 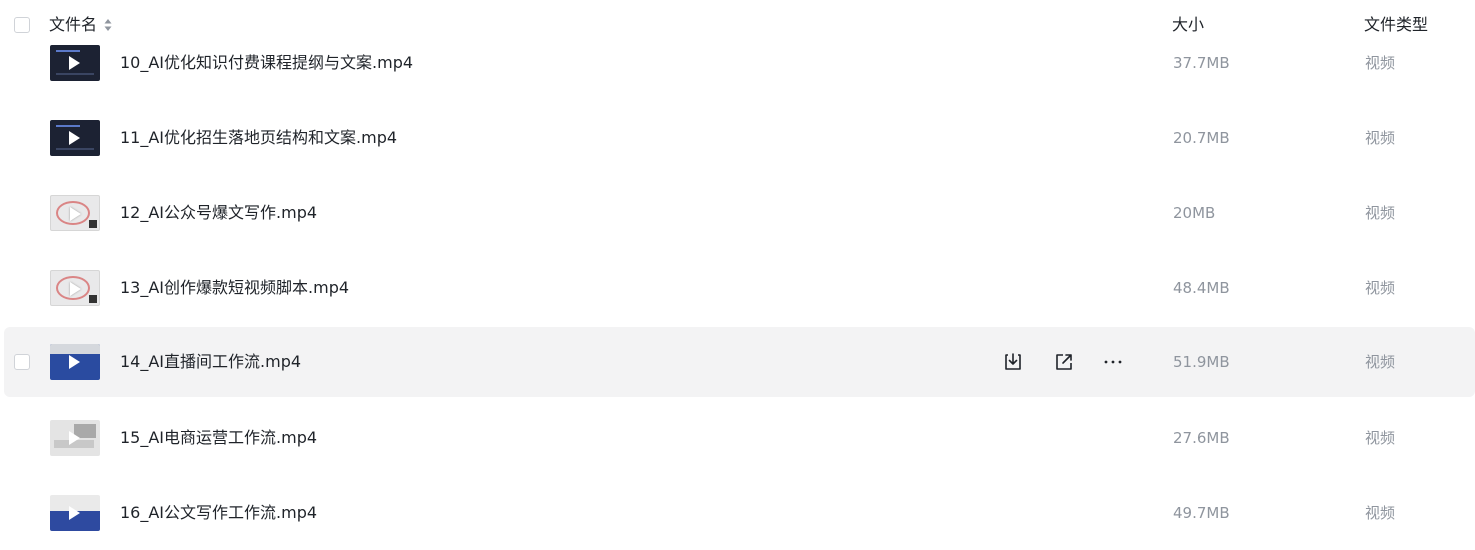 I want to click on file-row: 11_AI优化招生落地页结构和文案.mp4 20.7MB 视频, so click(x=739, y=138).